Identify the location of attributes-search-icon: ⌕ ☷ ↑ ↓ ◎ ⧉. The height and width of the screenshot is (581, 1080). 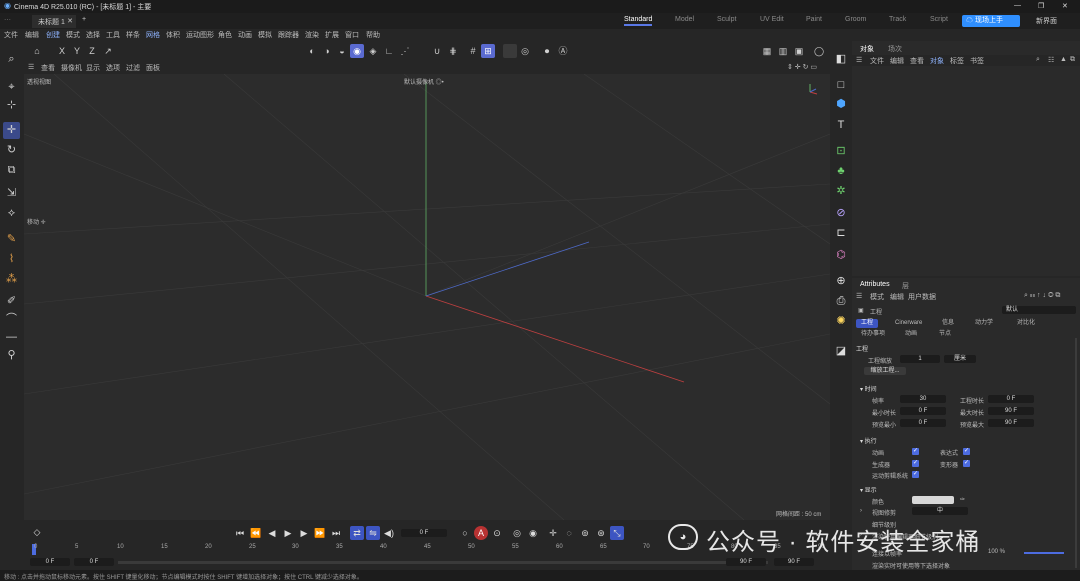
(1042, 296).